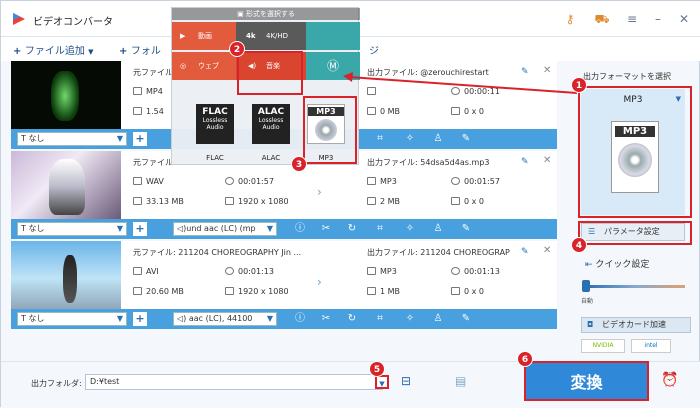 The image size is (700, 408). I want to click on source-duration: 00:01:13, so click(256, 271).